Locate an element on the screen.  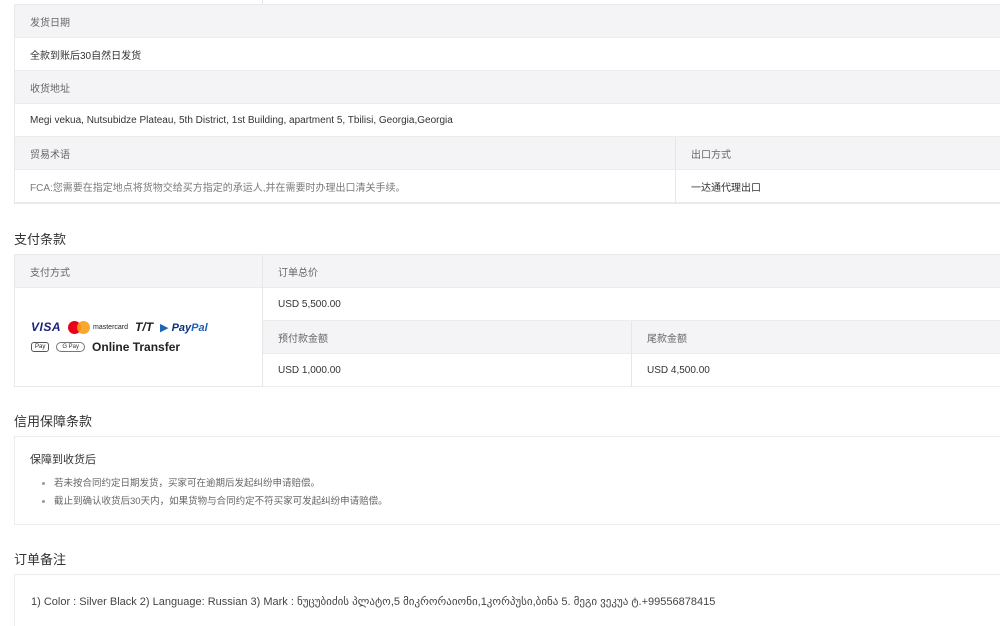
tt-logo: T/T is located at coordinates (144, 327).